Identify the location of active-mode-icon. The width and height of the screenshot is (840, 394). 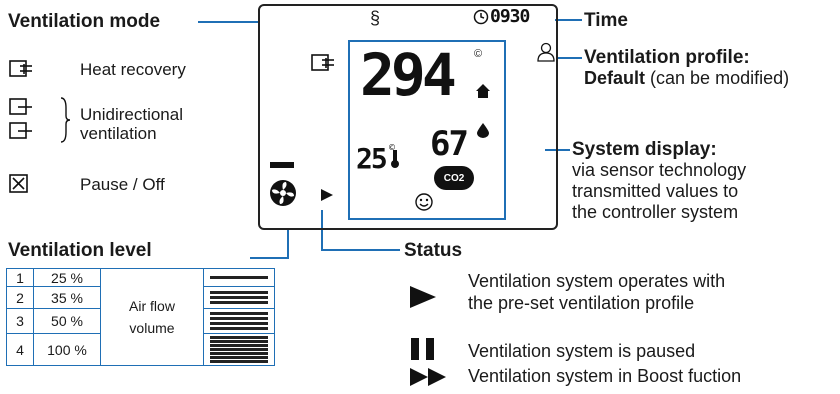
(323, 65).